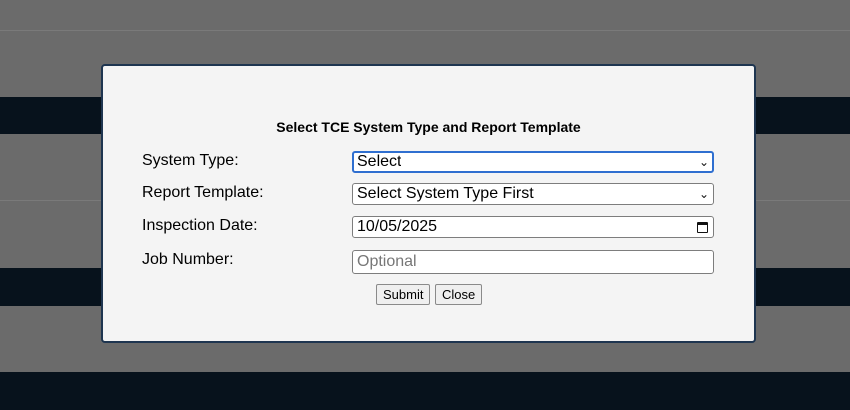 This screenshot has width=850, height=410. I want to click on job-number-input: Optional, so click(533, 262).